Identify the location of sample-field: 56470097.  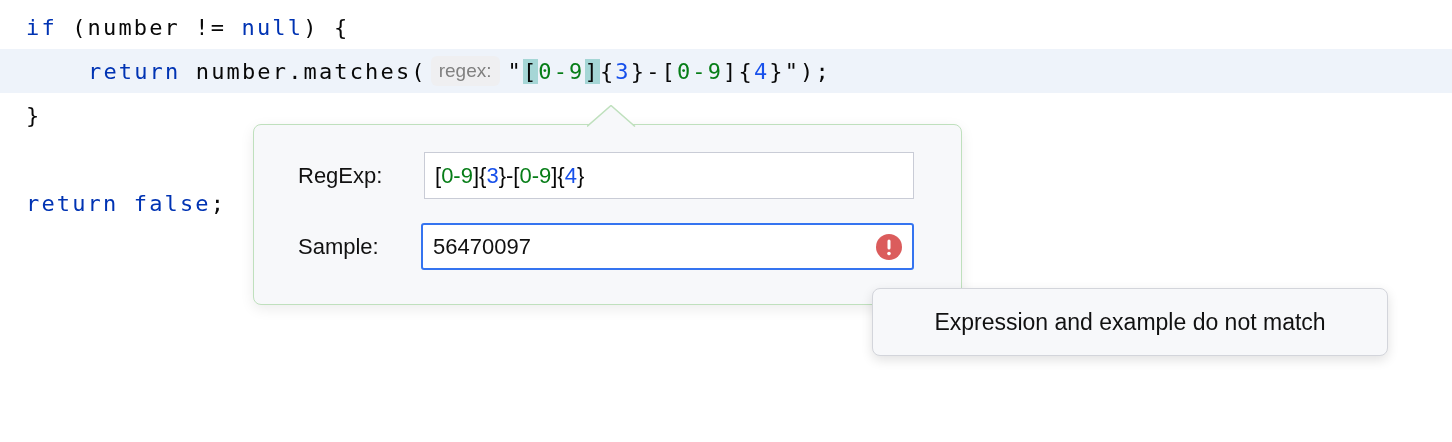
(667, 246).